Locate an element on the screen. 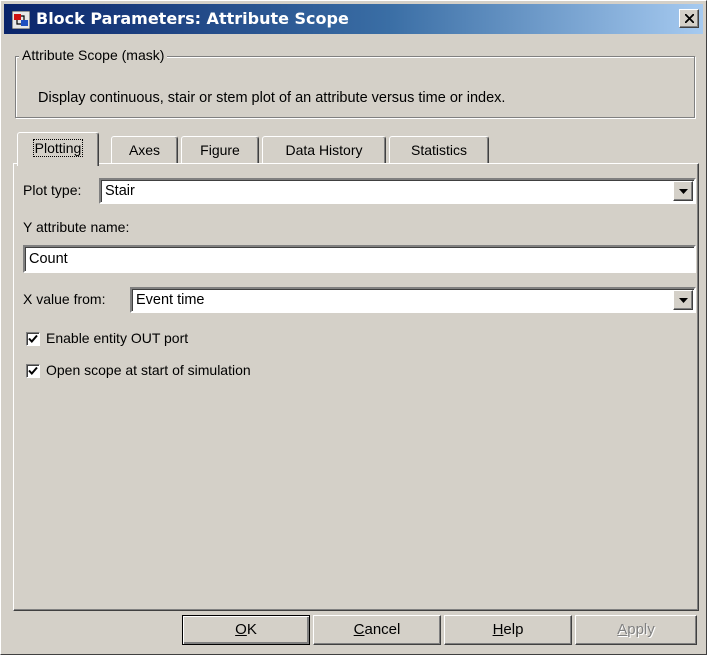  apply-mnemonic: A is located at coordinates (622, 629).